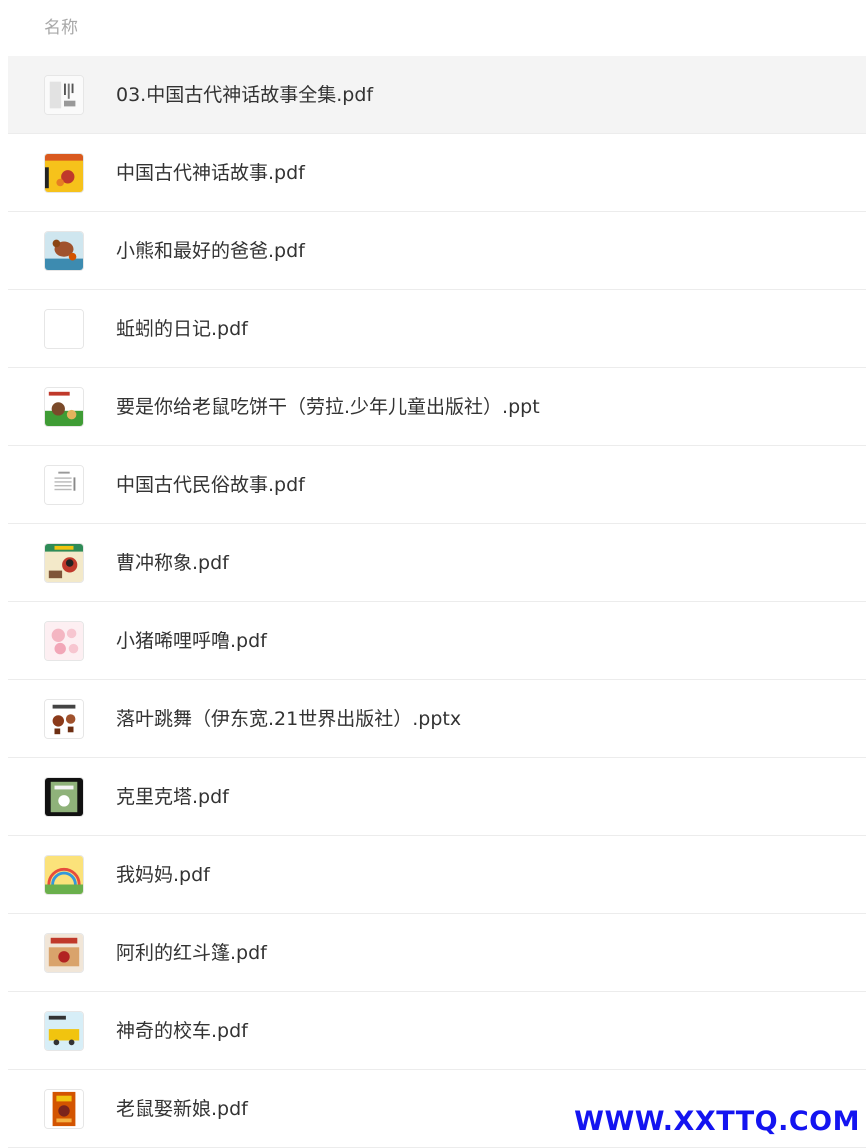  I want to click on file-name: 曹冲称象.pdf, so click(172, 563).